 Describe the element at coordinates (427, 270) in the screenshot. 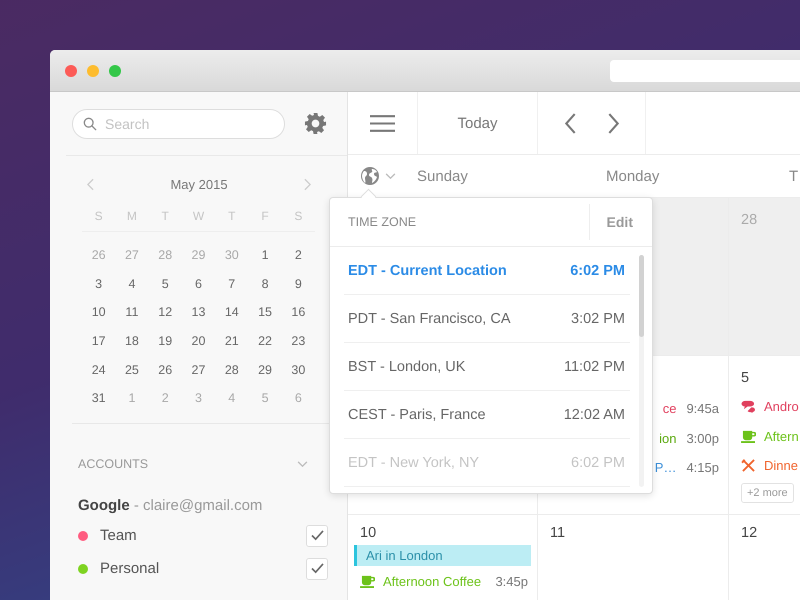

I see `time-zone-name: EDT - Current Location` at that location.